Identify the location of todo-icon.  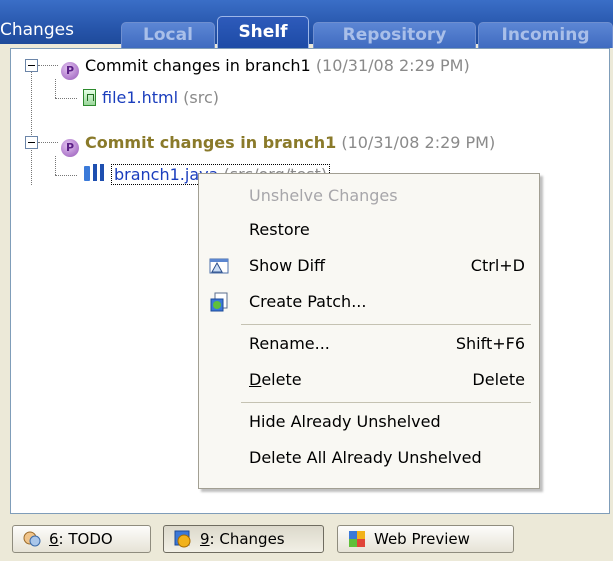
(32, 539).